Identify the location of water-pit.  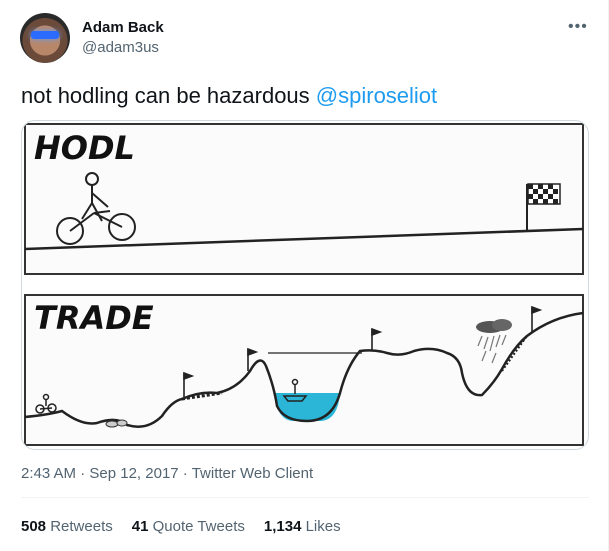
(307, 407).